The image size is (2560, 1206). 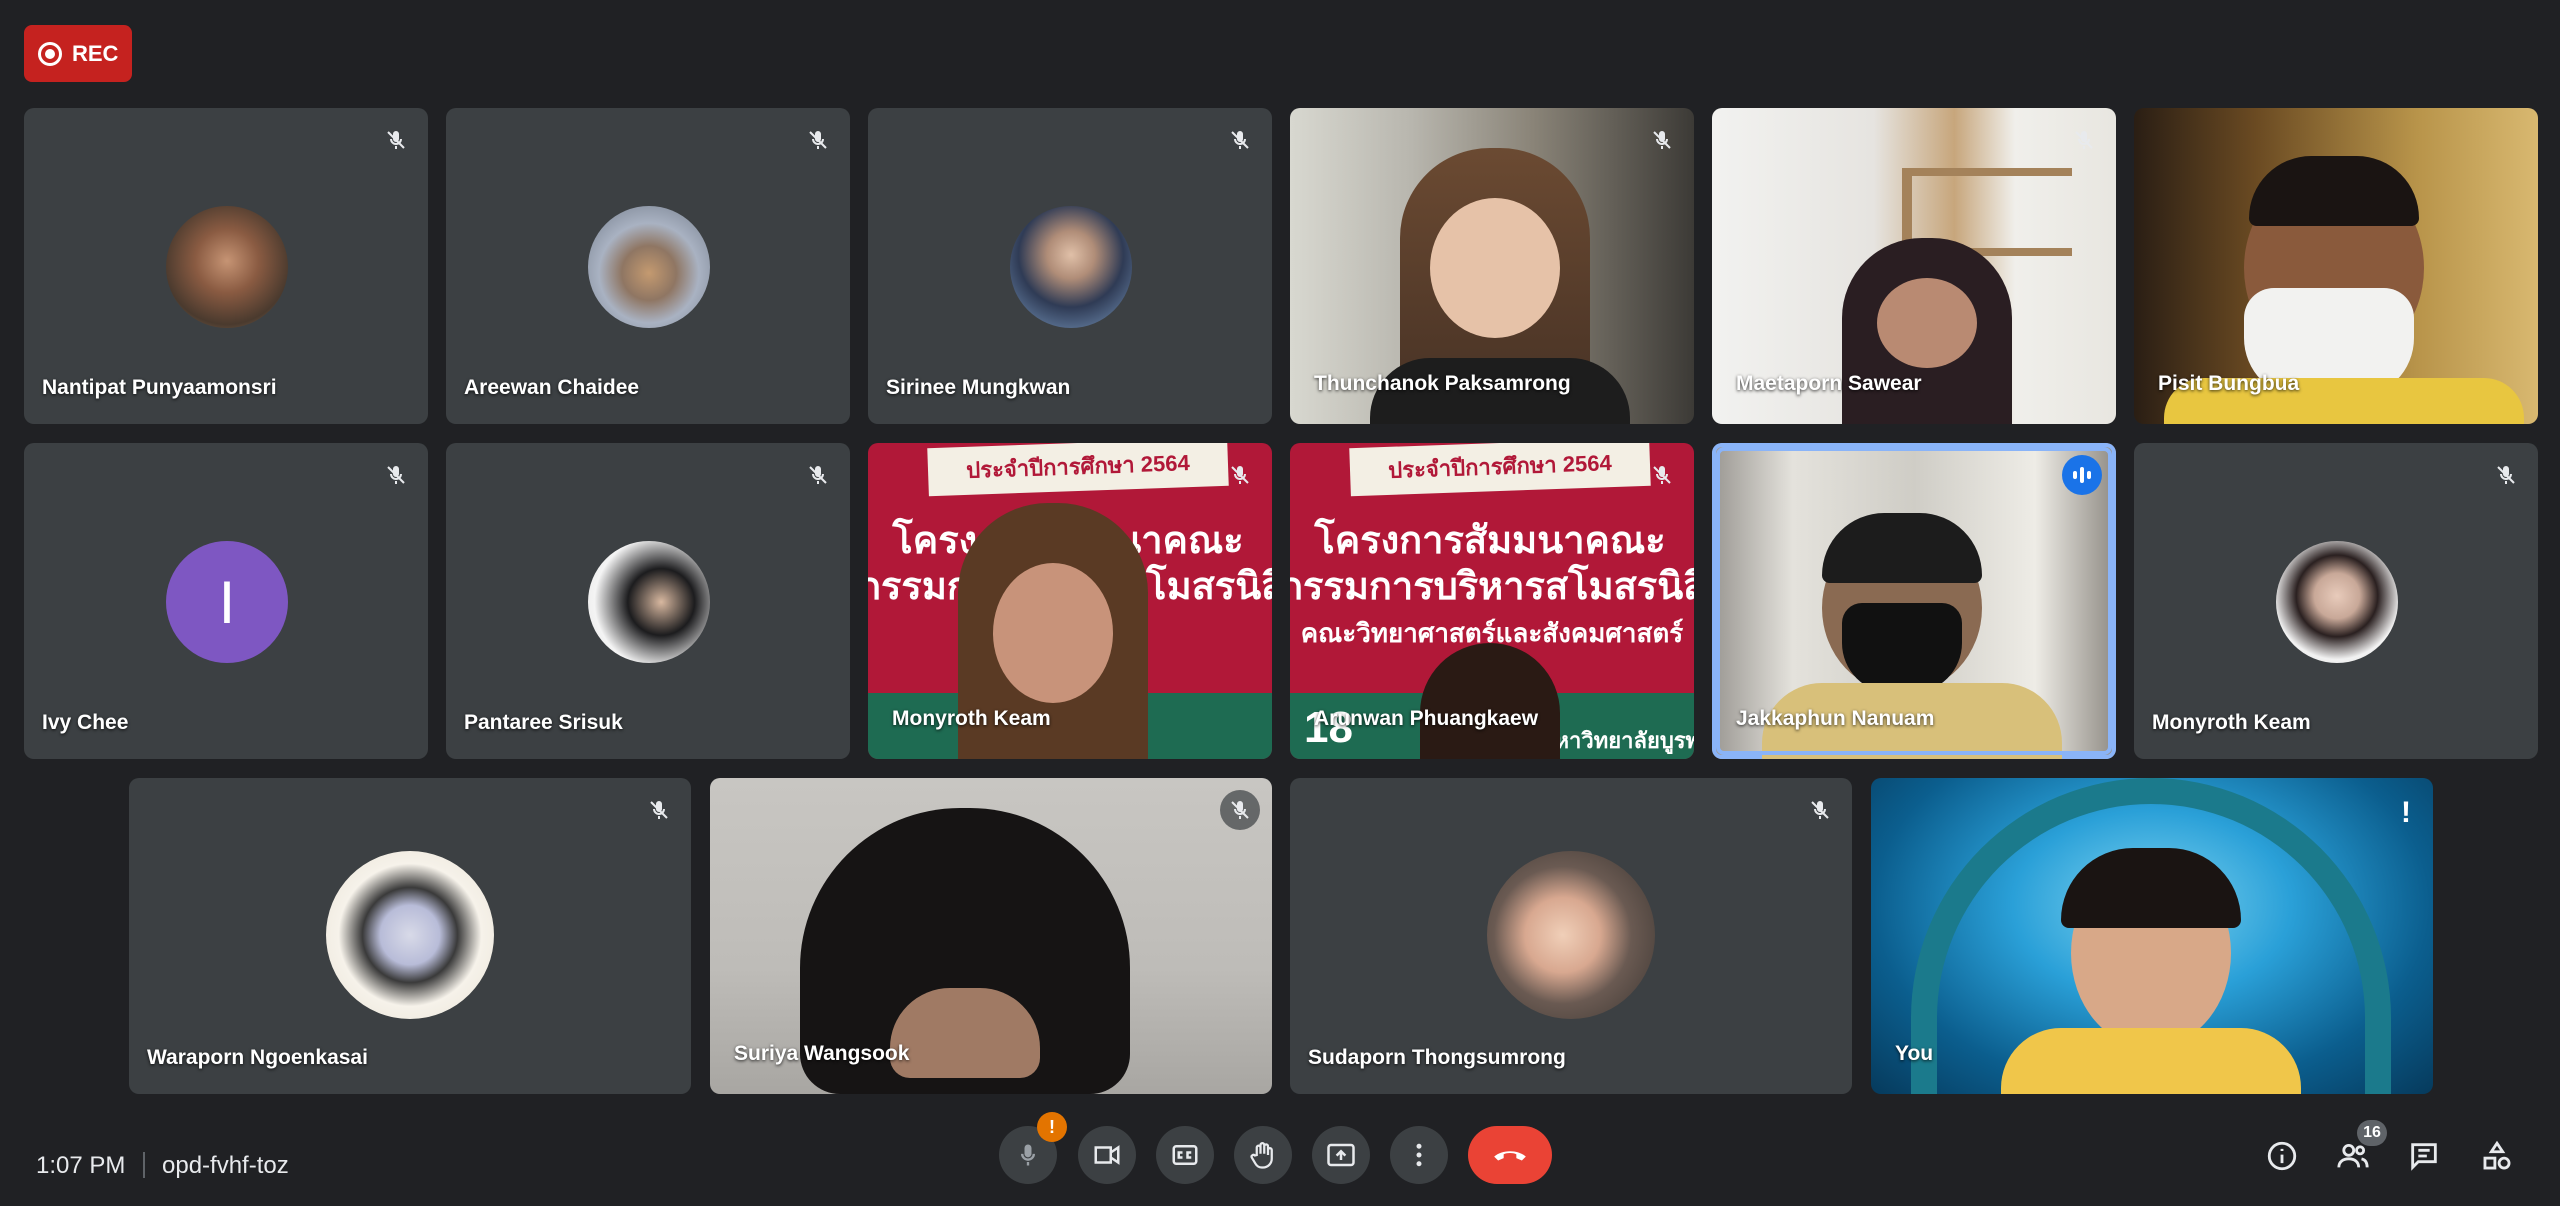 I want to click on participant-video-tile: Suriya Wangsook, so click(x=991, y=936).